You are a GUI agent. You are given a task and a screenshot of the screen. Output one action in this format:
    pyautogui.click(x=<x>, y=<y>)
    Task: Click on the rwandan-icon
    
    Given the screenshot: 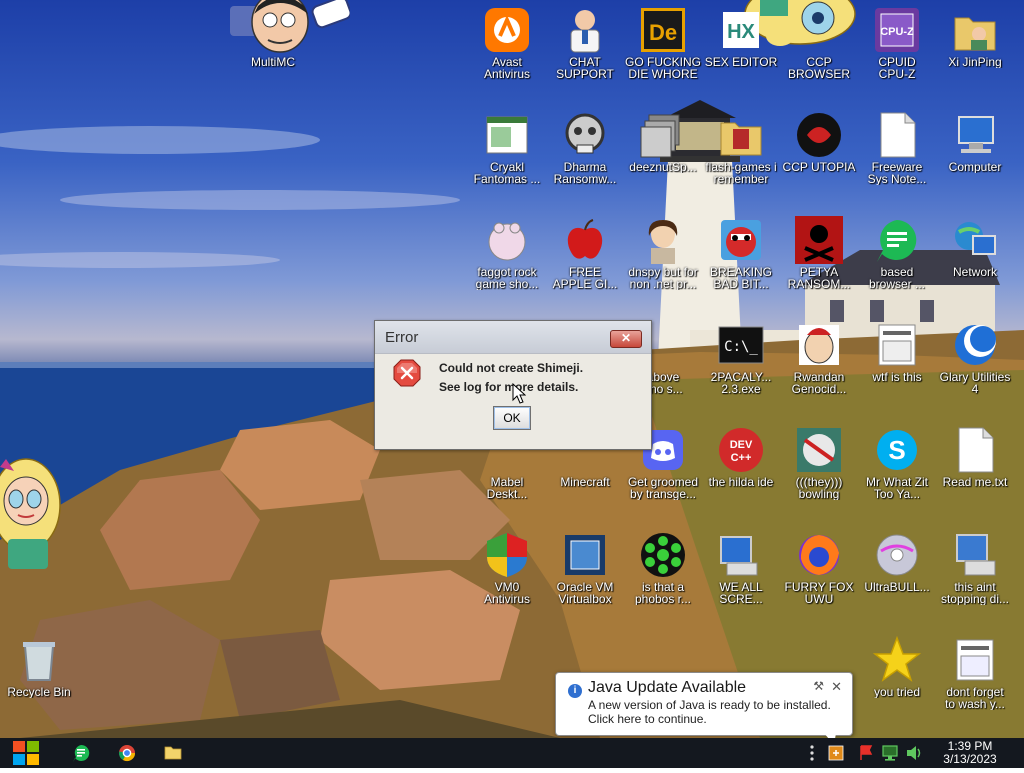 What is the action you would take?
    pyautogui.click(x=819, y=345)
    